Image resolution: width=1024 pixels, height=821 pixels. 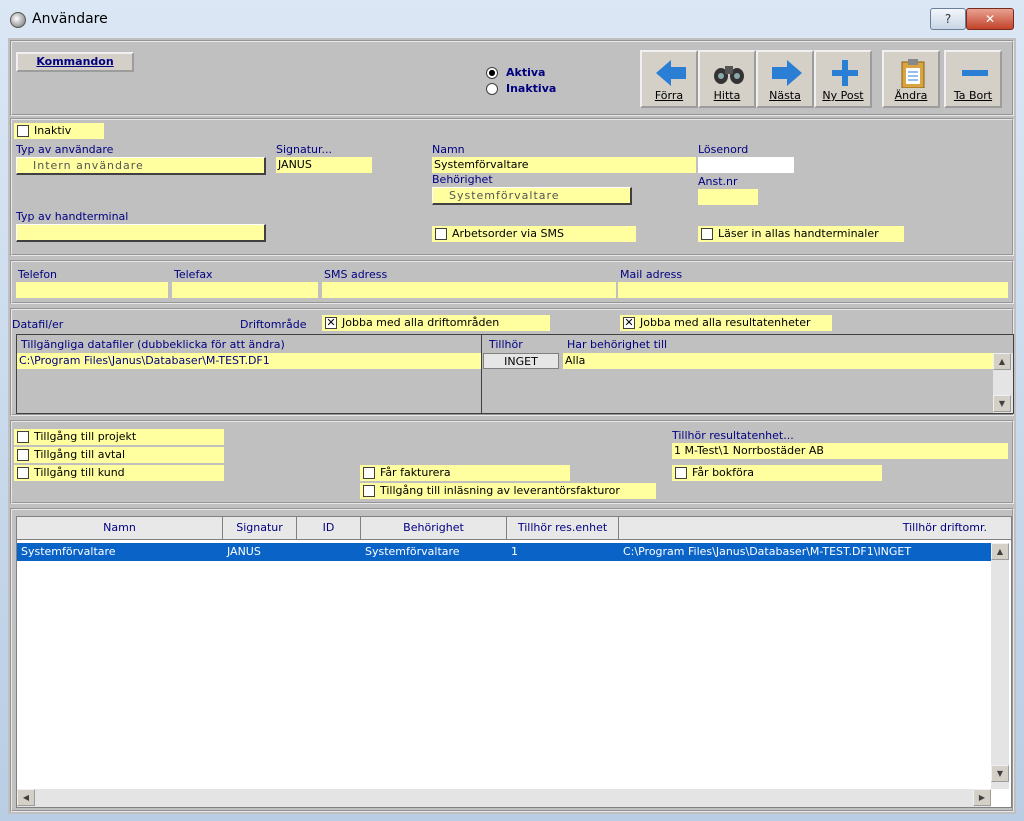 I want to click on col-behorighet-header: Har behörighet till, so click(x=617, y=344).